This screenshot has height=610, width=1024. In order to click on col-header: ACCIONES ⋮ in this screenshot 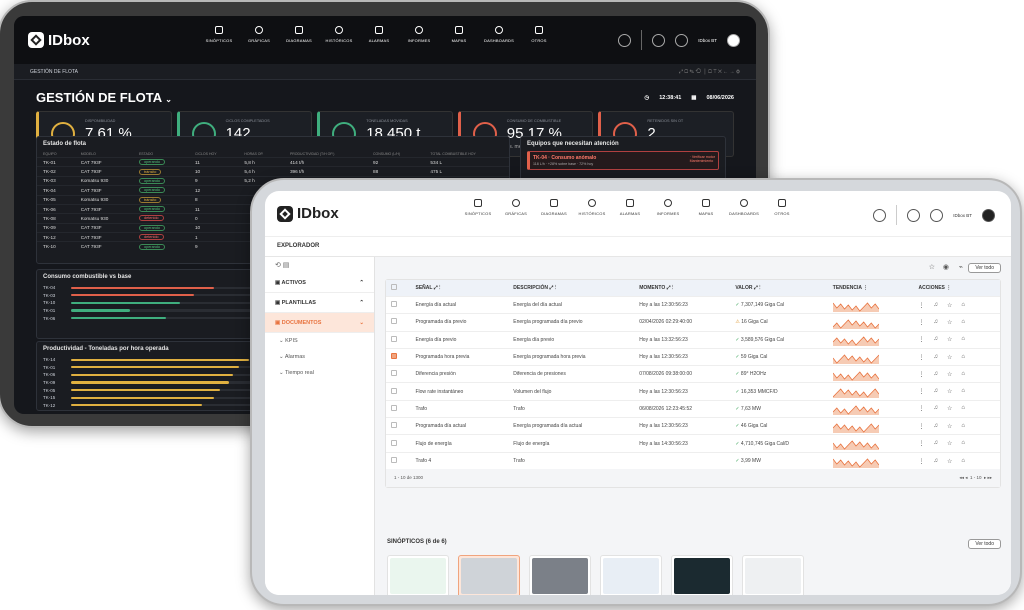, I will do `click(956, 288)`.